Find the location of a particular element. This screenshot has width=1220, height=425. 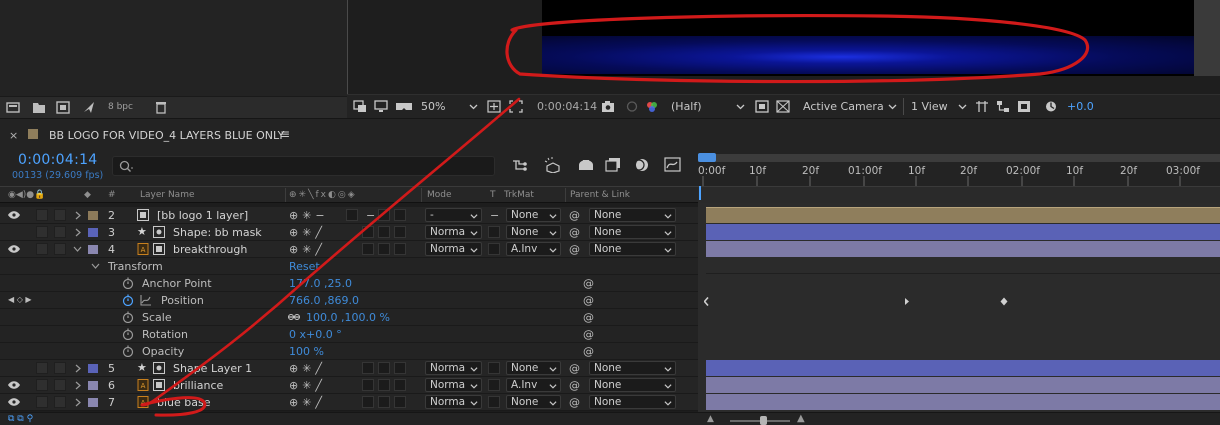

layer-name: [bb logo 1 layer] is located at coordinates (202, 215).